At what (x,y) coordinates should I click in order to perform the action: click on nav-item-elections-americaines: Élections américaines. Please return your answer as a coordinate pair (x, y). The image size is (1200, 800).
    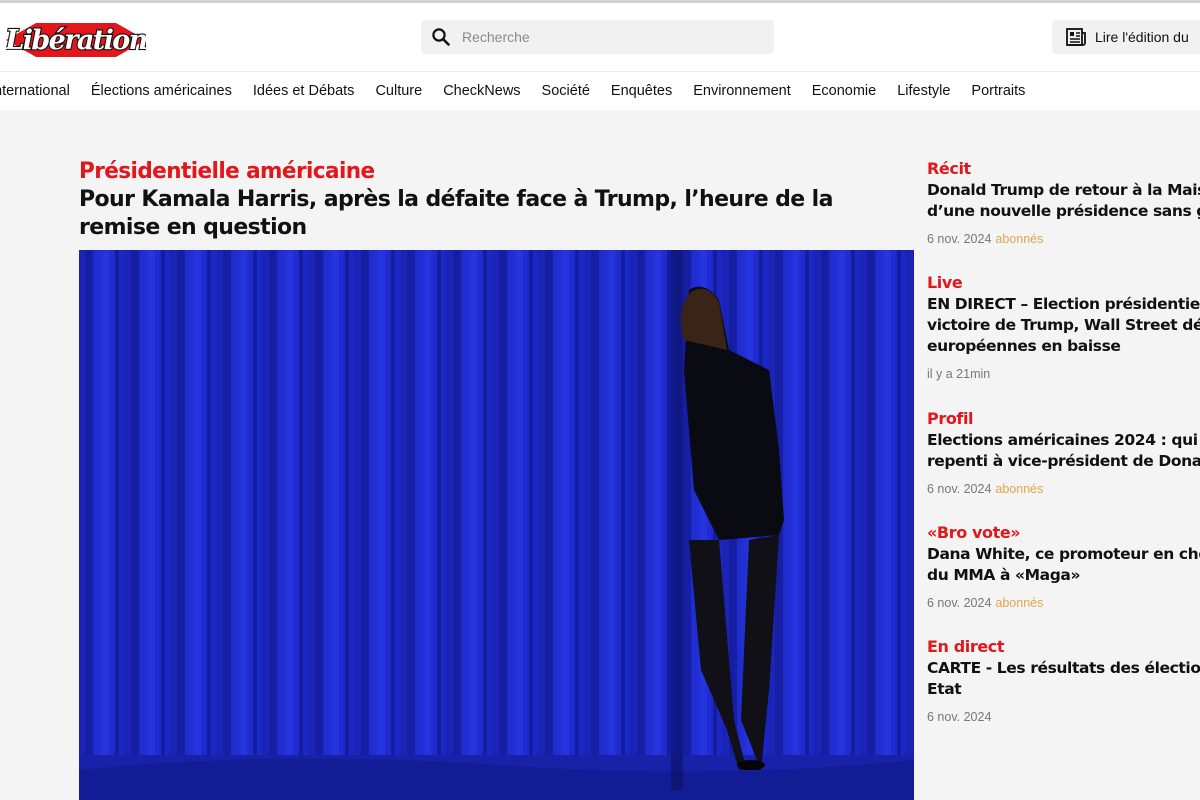
    Looking at the image, I should click on (161, 91).